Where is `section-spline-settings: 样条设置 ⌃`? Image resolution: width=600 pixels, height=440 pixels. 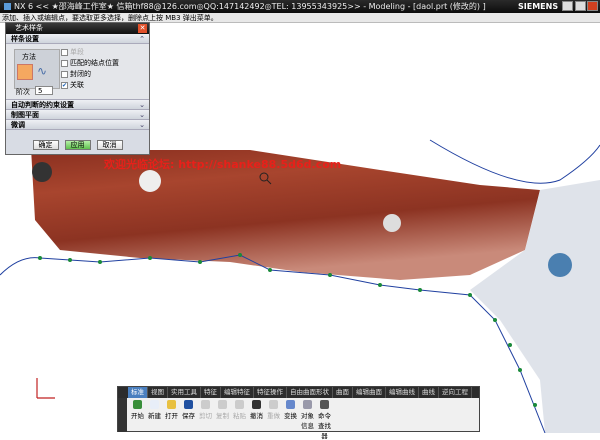
section-spline-settings: 样条设置 ⌃ is located at coordinates (77, 39).